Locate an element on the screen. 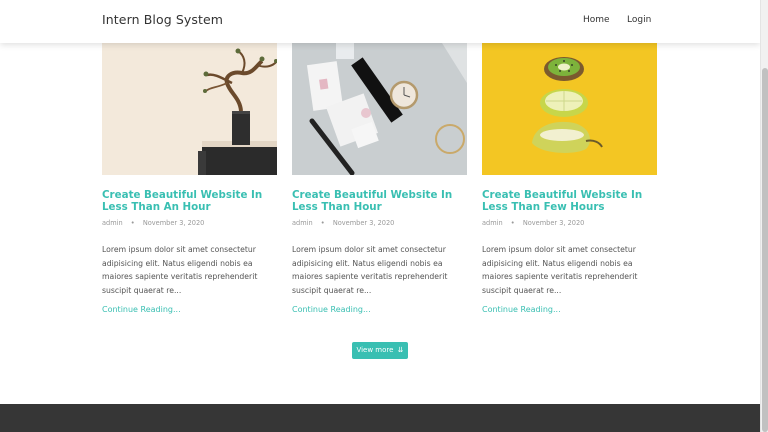 This screenshot has height=432, width=768. stationery-image is located at coordinates (379, 109).